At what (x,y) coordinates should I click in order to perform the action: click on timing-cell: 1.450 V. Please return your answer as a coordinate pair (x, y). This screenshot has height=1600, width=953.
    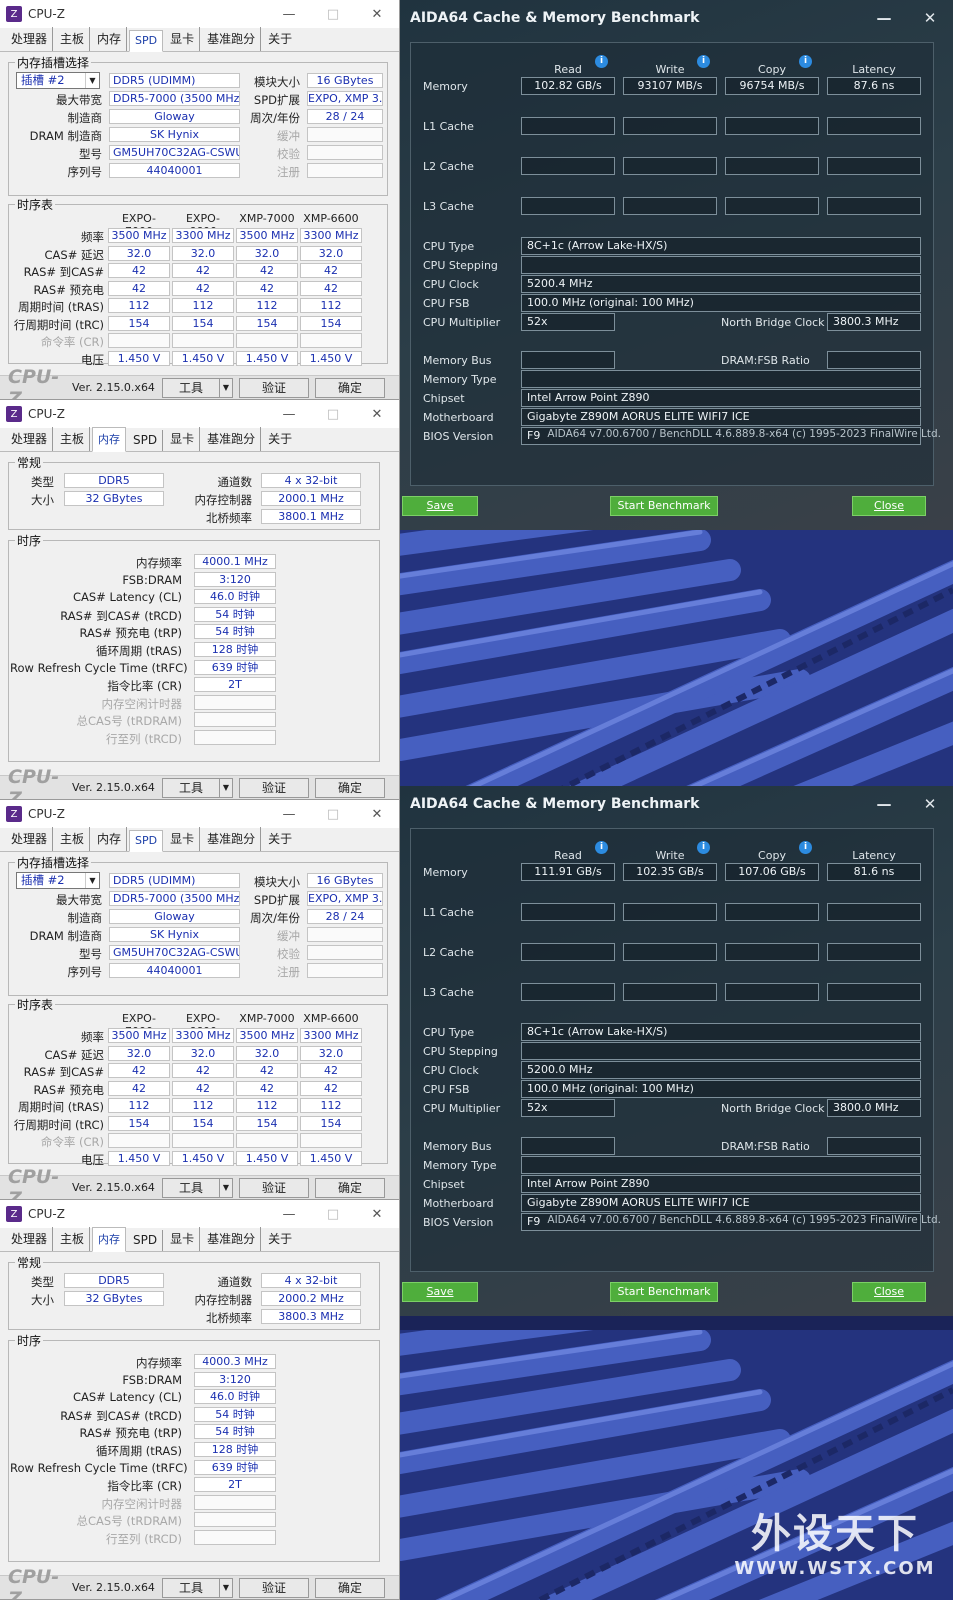
    Looking at the image, I should click on (203, 1158).